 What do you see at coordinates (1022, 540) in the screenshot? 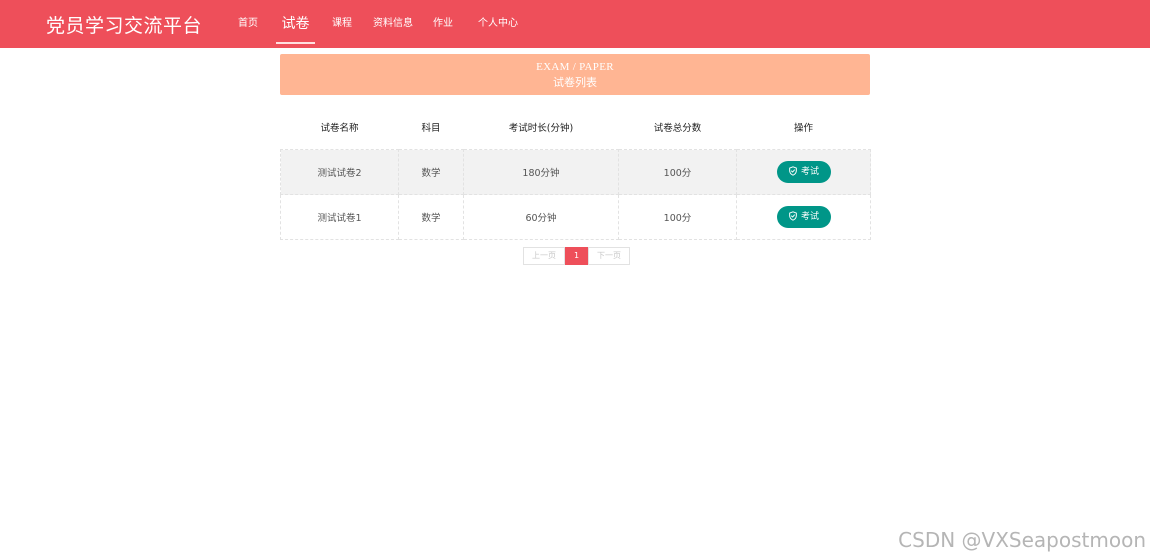
I see `watermark: CSDN @VXSeapostmoon` at bounding box center [1022, 540].